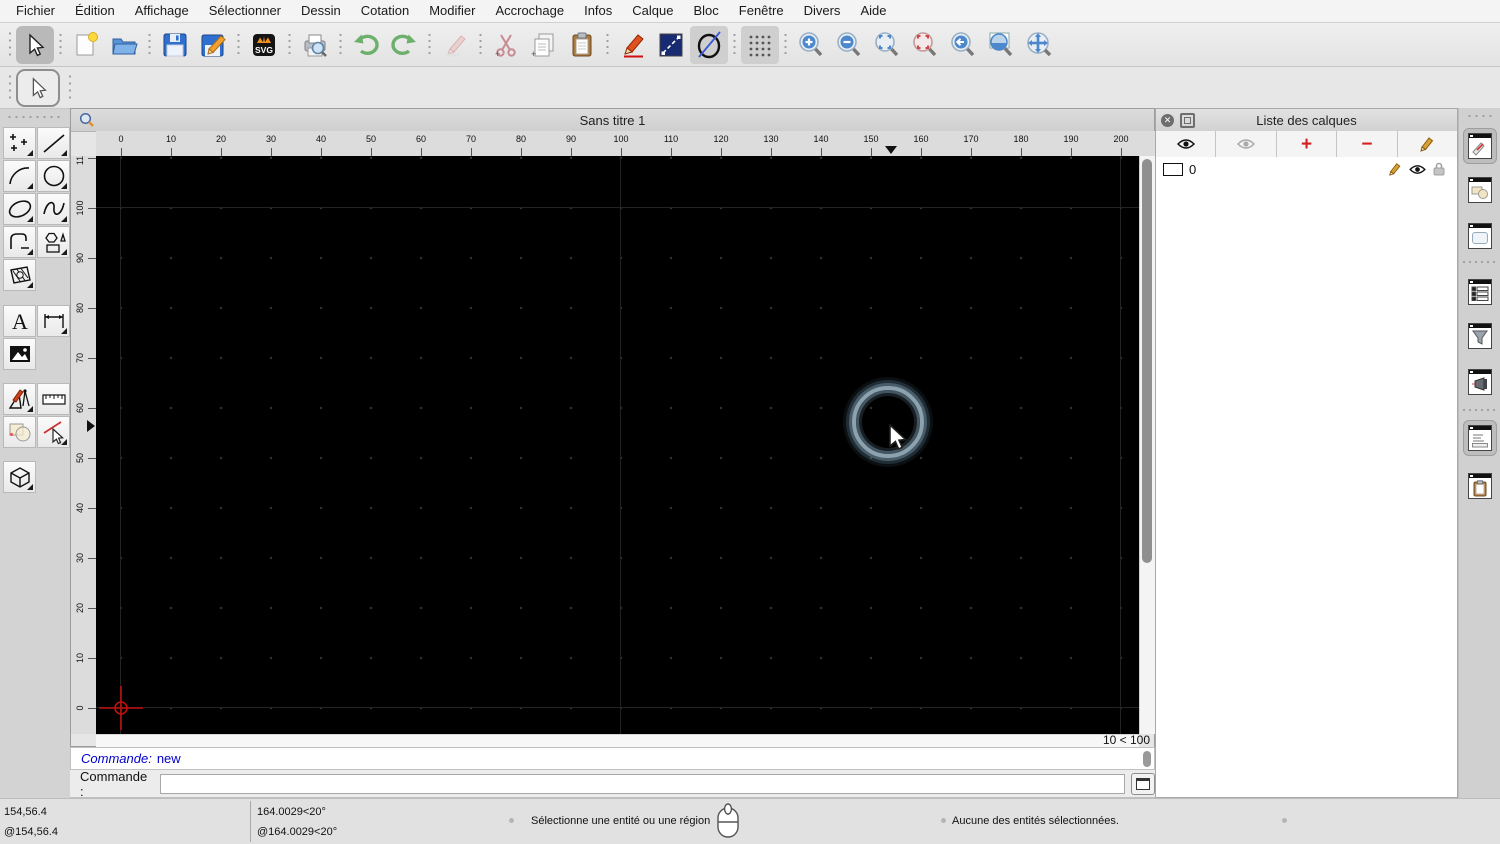 Image resolution: width=1500 pixels, height=844 pixels. What do you see at coordinates (95, 11) in the screenshot?
I see `menu-edition: Édition` at bounding box center [95, 11].